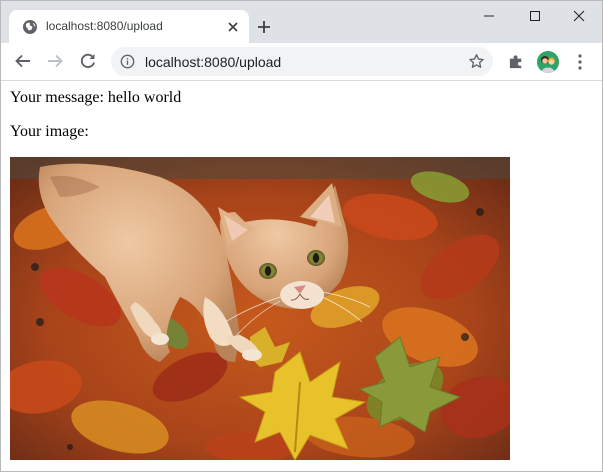 The image size is (603, 472). I want to click on maximize-button, so click(535, 16).